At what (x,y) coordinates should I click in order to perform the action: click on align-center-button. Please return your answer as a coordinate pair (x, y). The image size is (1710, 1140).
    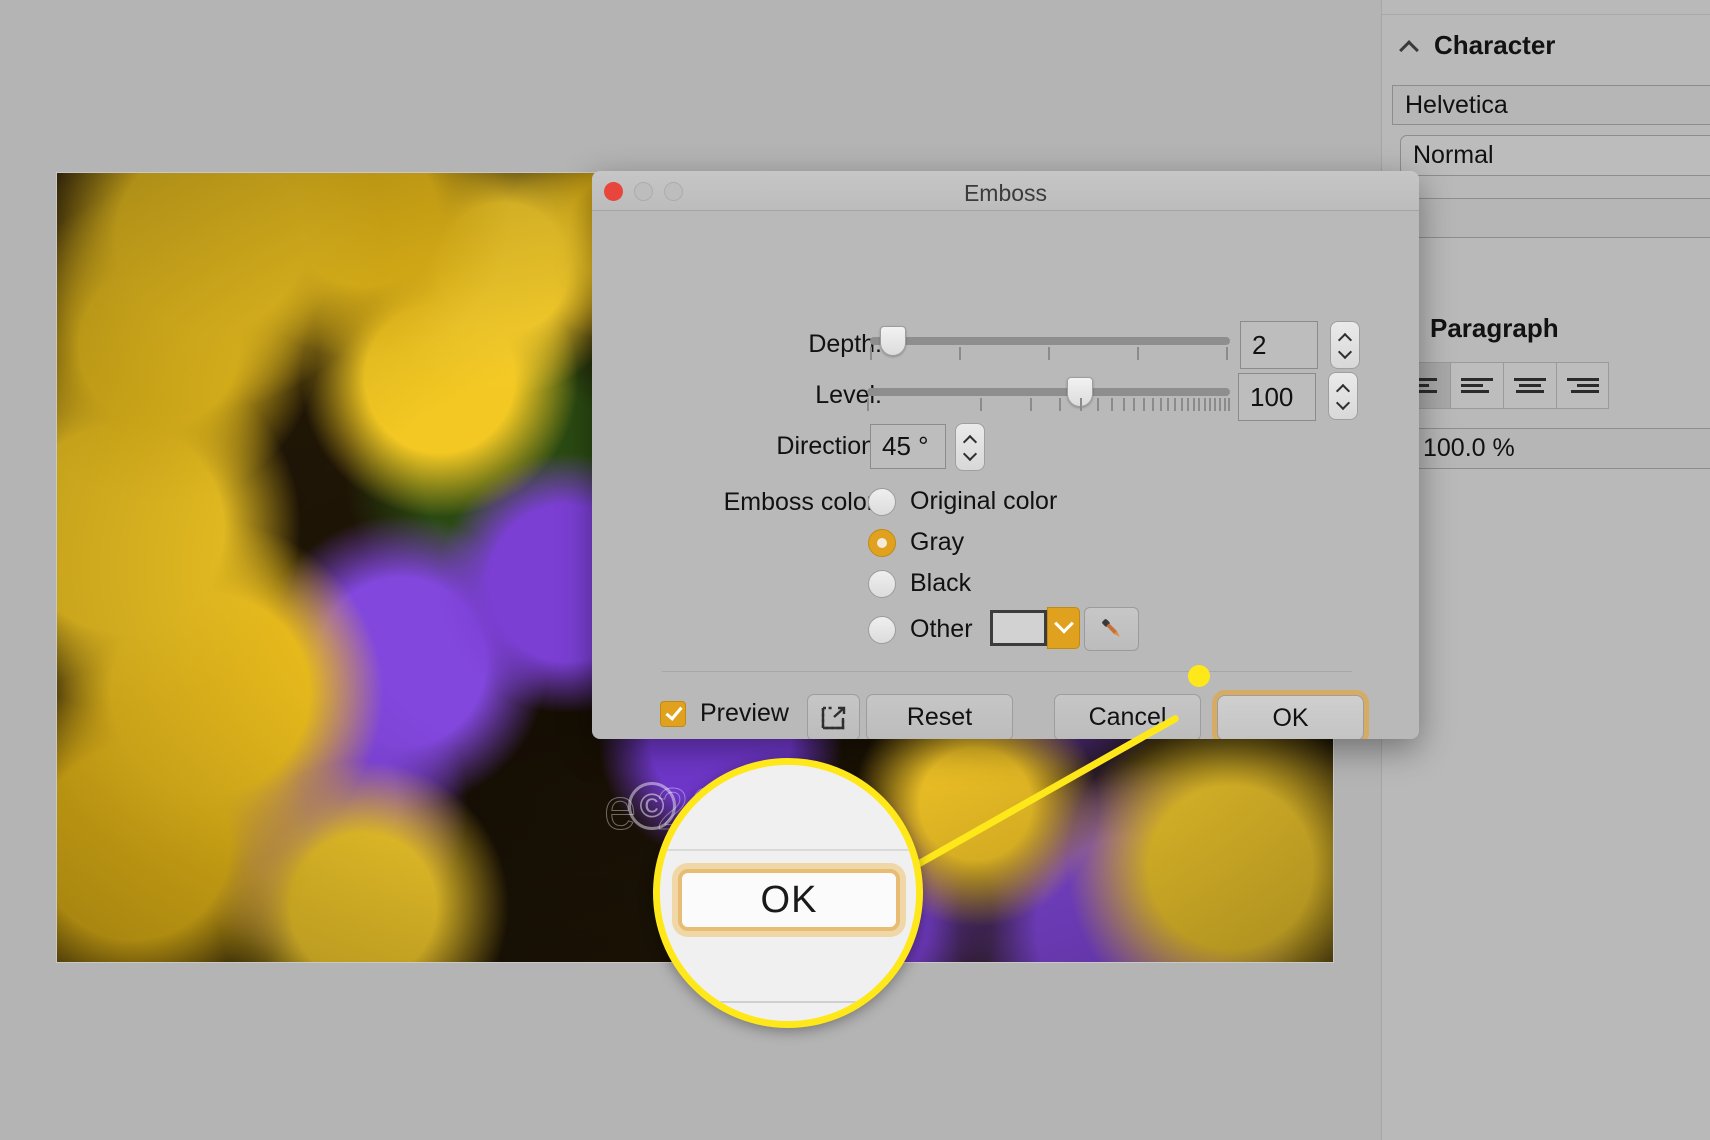
    Looking at the image, I should click on (1529, 385).